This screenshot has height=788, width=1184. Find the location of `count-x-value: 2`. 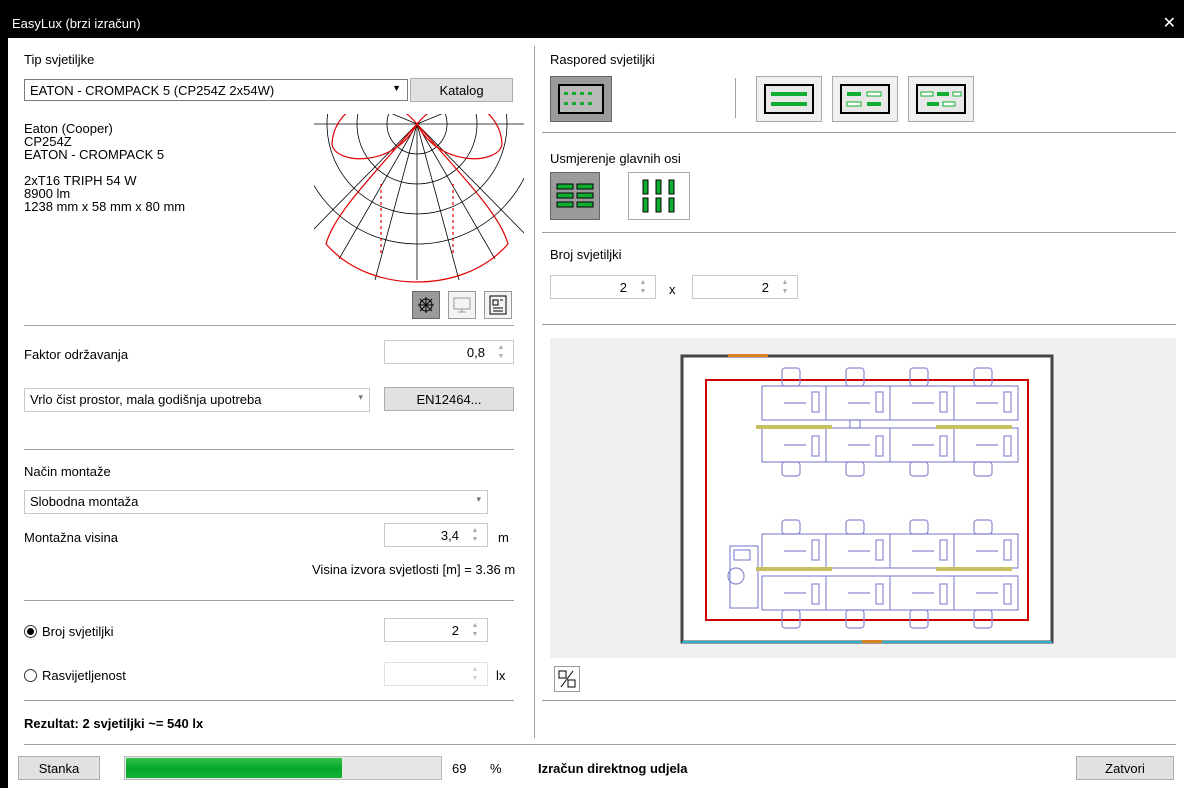

count-x-value: 2 is located at coordinates (623, 287).